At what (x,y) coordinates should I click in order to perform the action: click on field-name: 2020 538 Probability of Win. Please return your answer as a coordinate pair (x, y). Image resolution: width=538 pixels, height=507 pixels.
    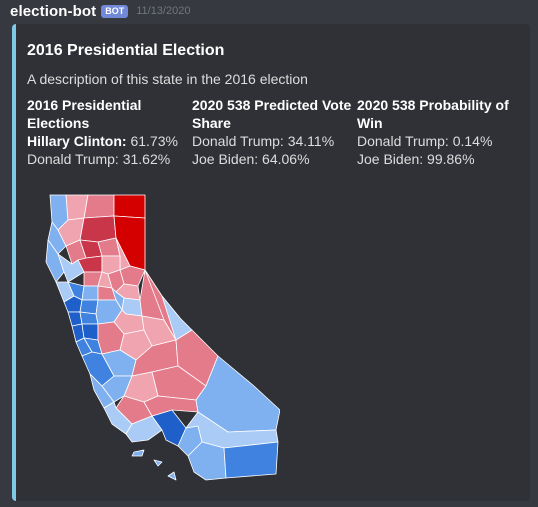
    Looking at the image, I should click on (433, 114).